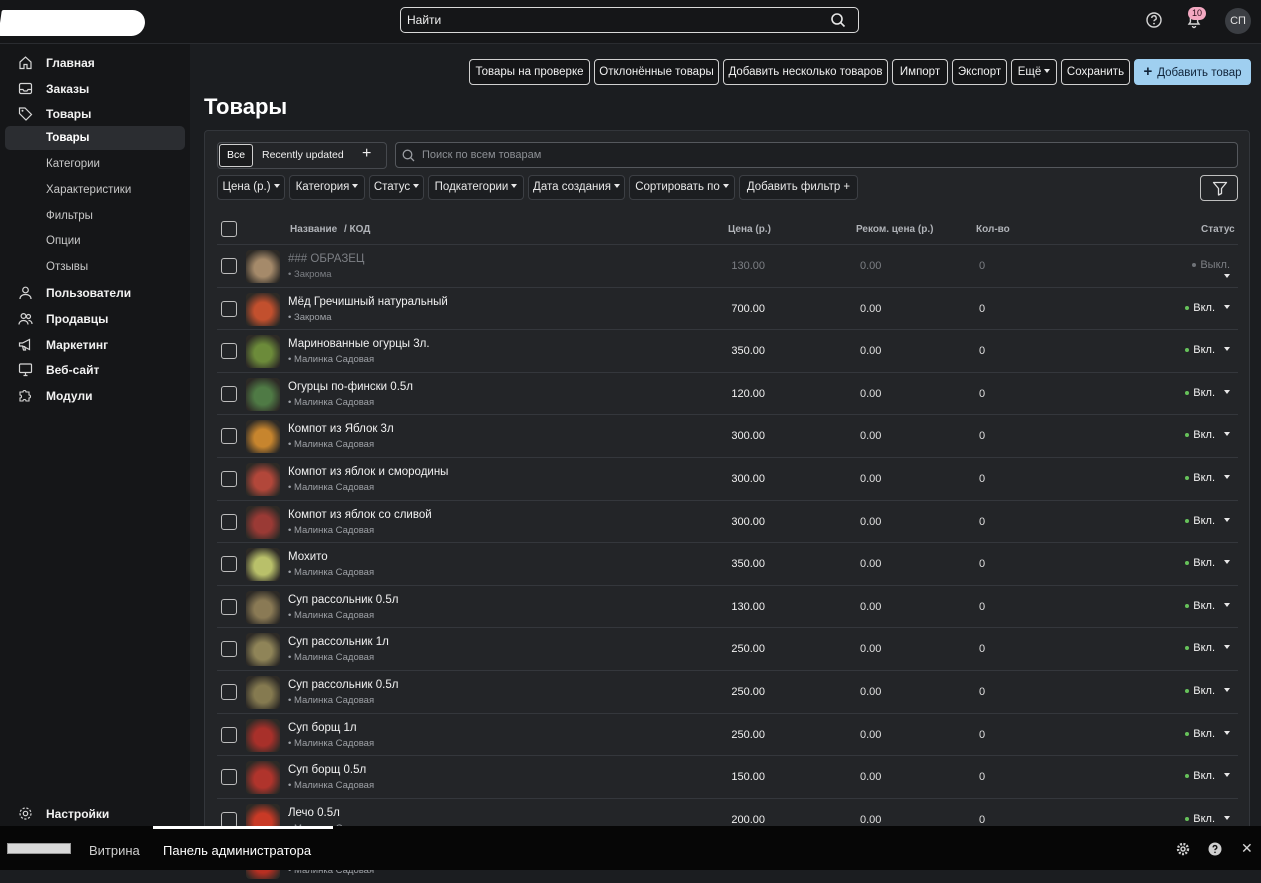 Image resolution: width=1261 pixels, height=883 pixels. What do you see at coordinates (920, 72) in the screenshot?
I see `import-button: Импорт` at bounding box center [920, 72].